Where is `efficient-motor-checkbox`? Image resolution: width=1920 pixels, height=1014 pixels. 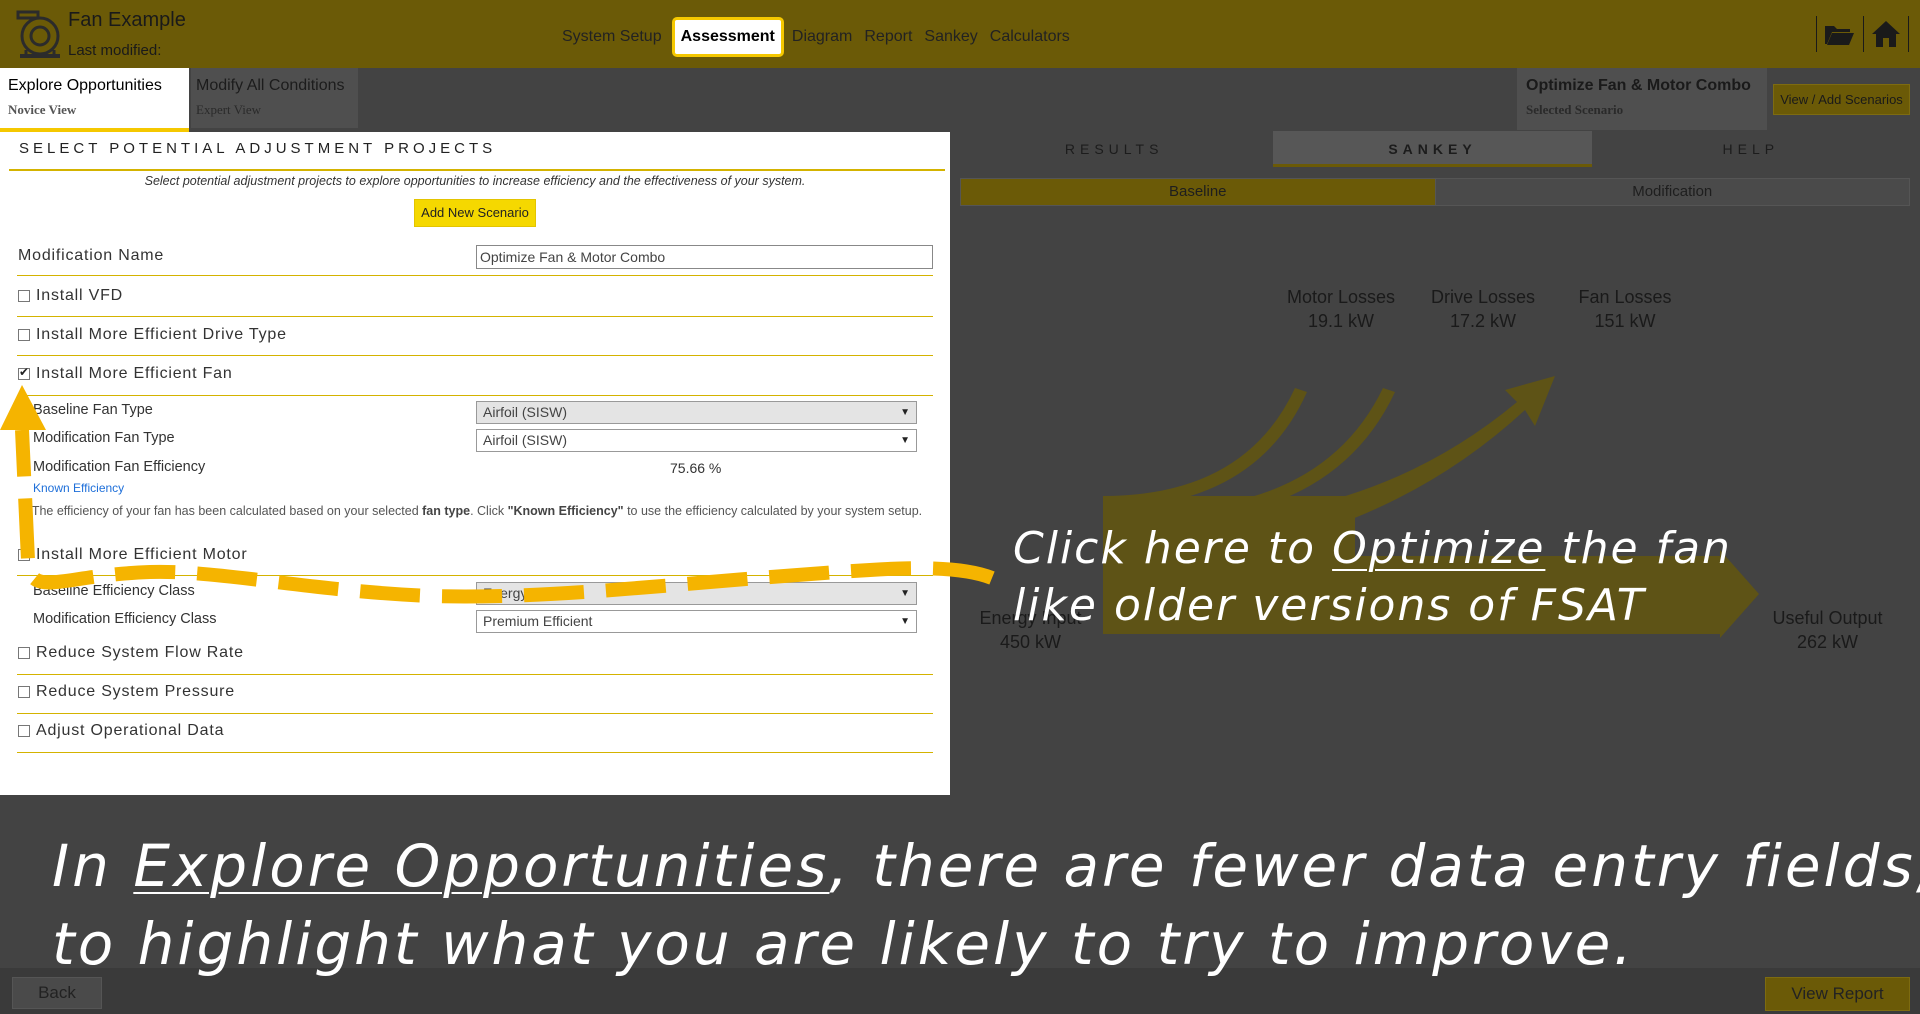 efficient-motor-checkbox is located at coordinates (24, 555).